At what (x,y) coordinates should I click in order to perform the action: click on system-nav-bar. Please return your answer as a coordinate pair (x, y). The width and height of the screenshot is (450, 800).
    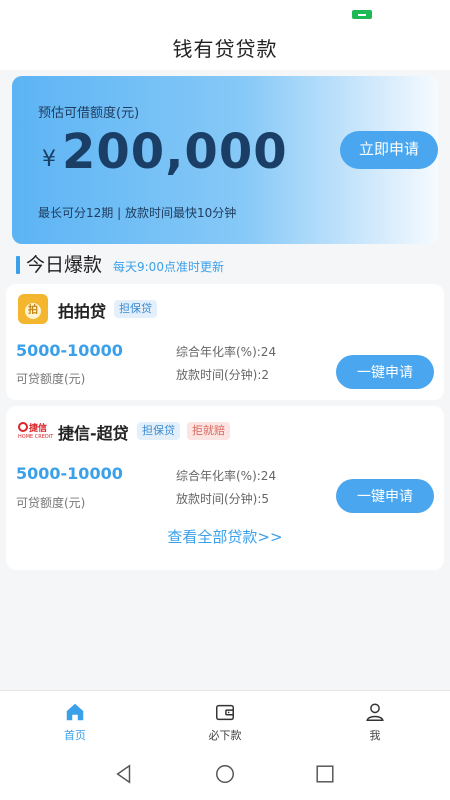
    Looking at the image, I should click on (225, 773).